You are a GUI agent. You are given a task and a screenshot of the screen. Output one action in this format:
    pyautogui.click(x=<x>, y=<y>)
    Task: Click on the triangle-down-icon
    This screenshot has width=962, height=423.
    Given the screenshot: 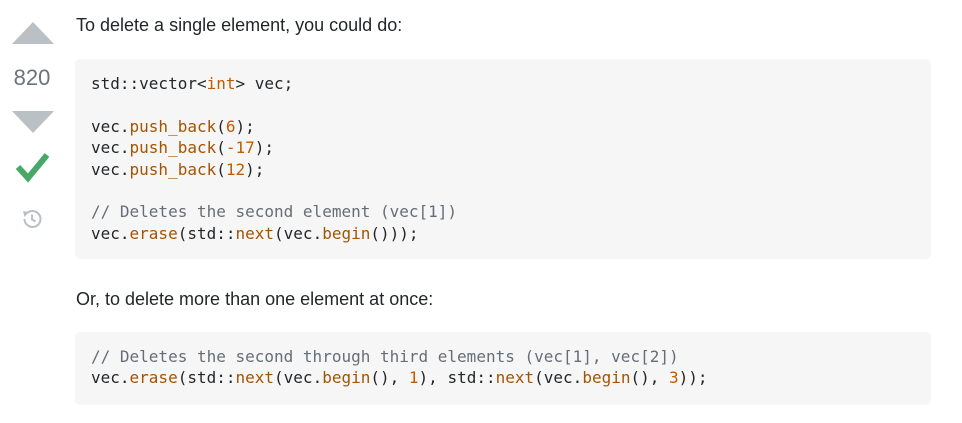 What is the action you would take?
    pyautogui.click(x=33, y=122)
    